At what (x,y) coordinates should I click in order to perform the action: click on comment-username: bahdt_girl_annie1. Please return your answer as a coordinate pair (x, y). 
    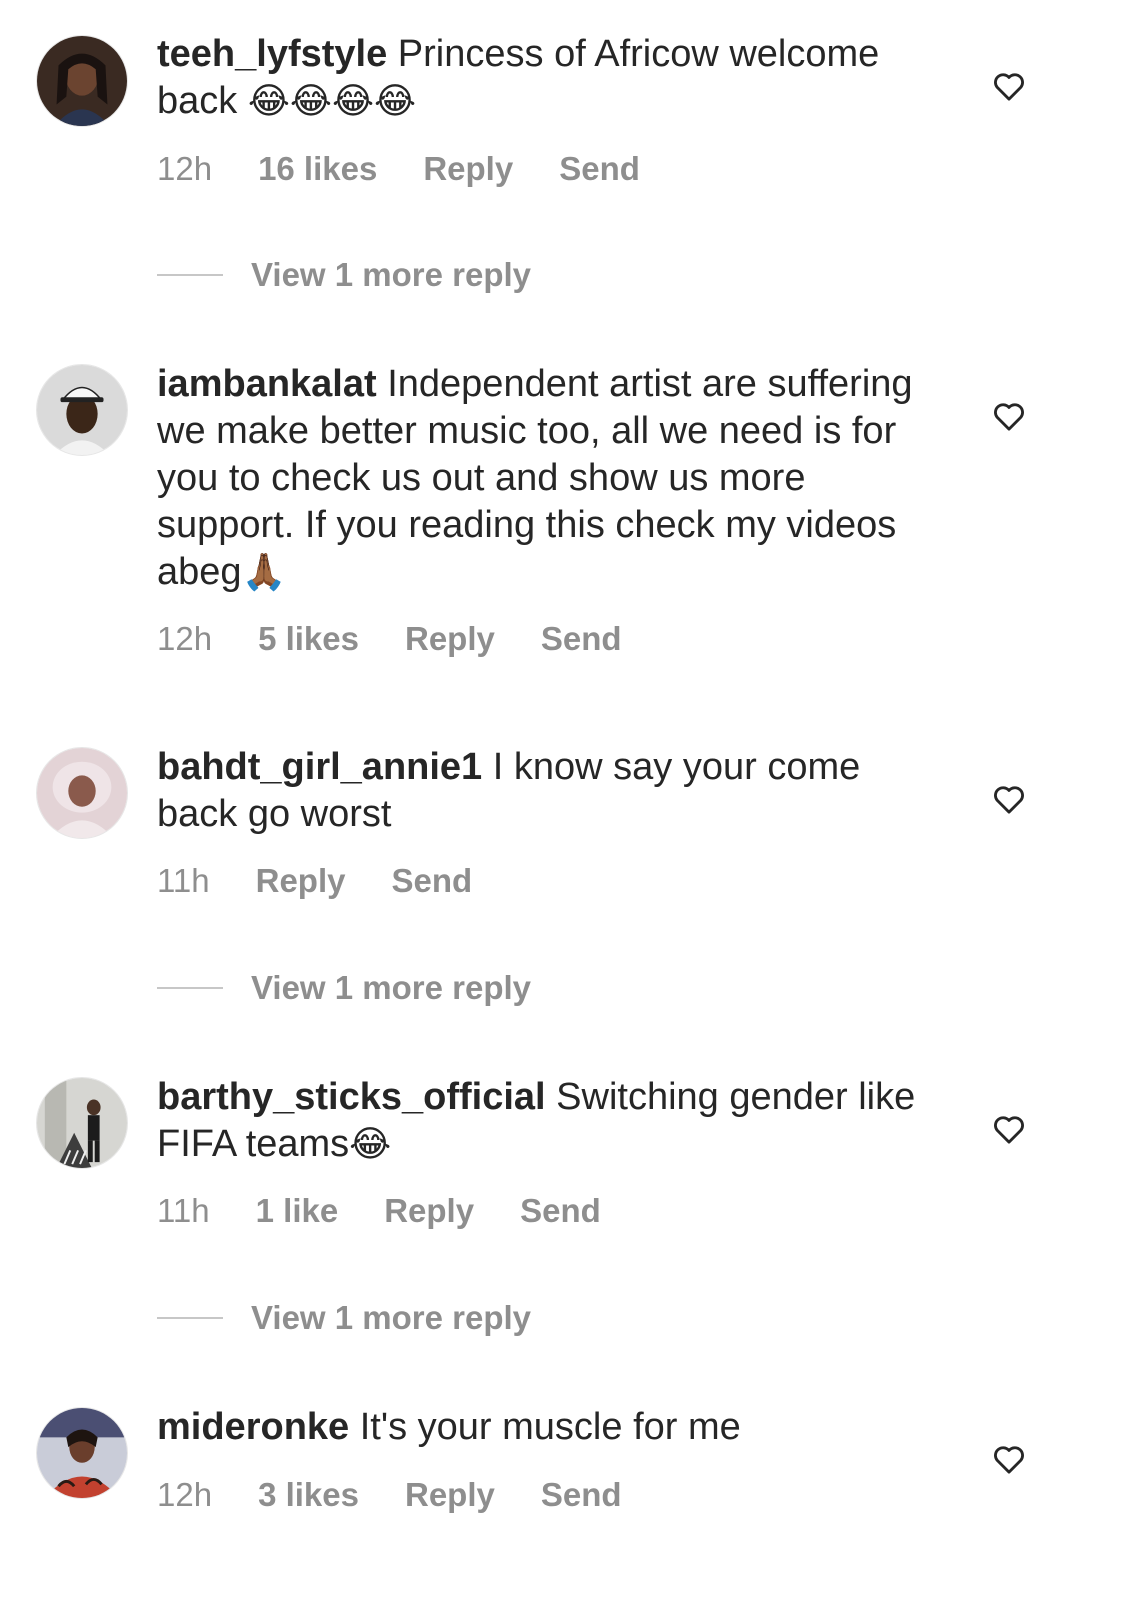
    Looking at the image, I should click on (319, 767).